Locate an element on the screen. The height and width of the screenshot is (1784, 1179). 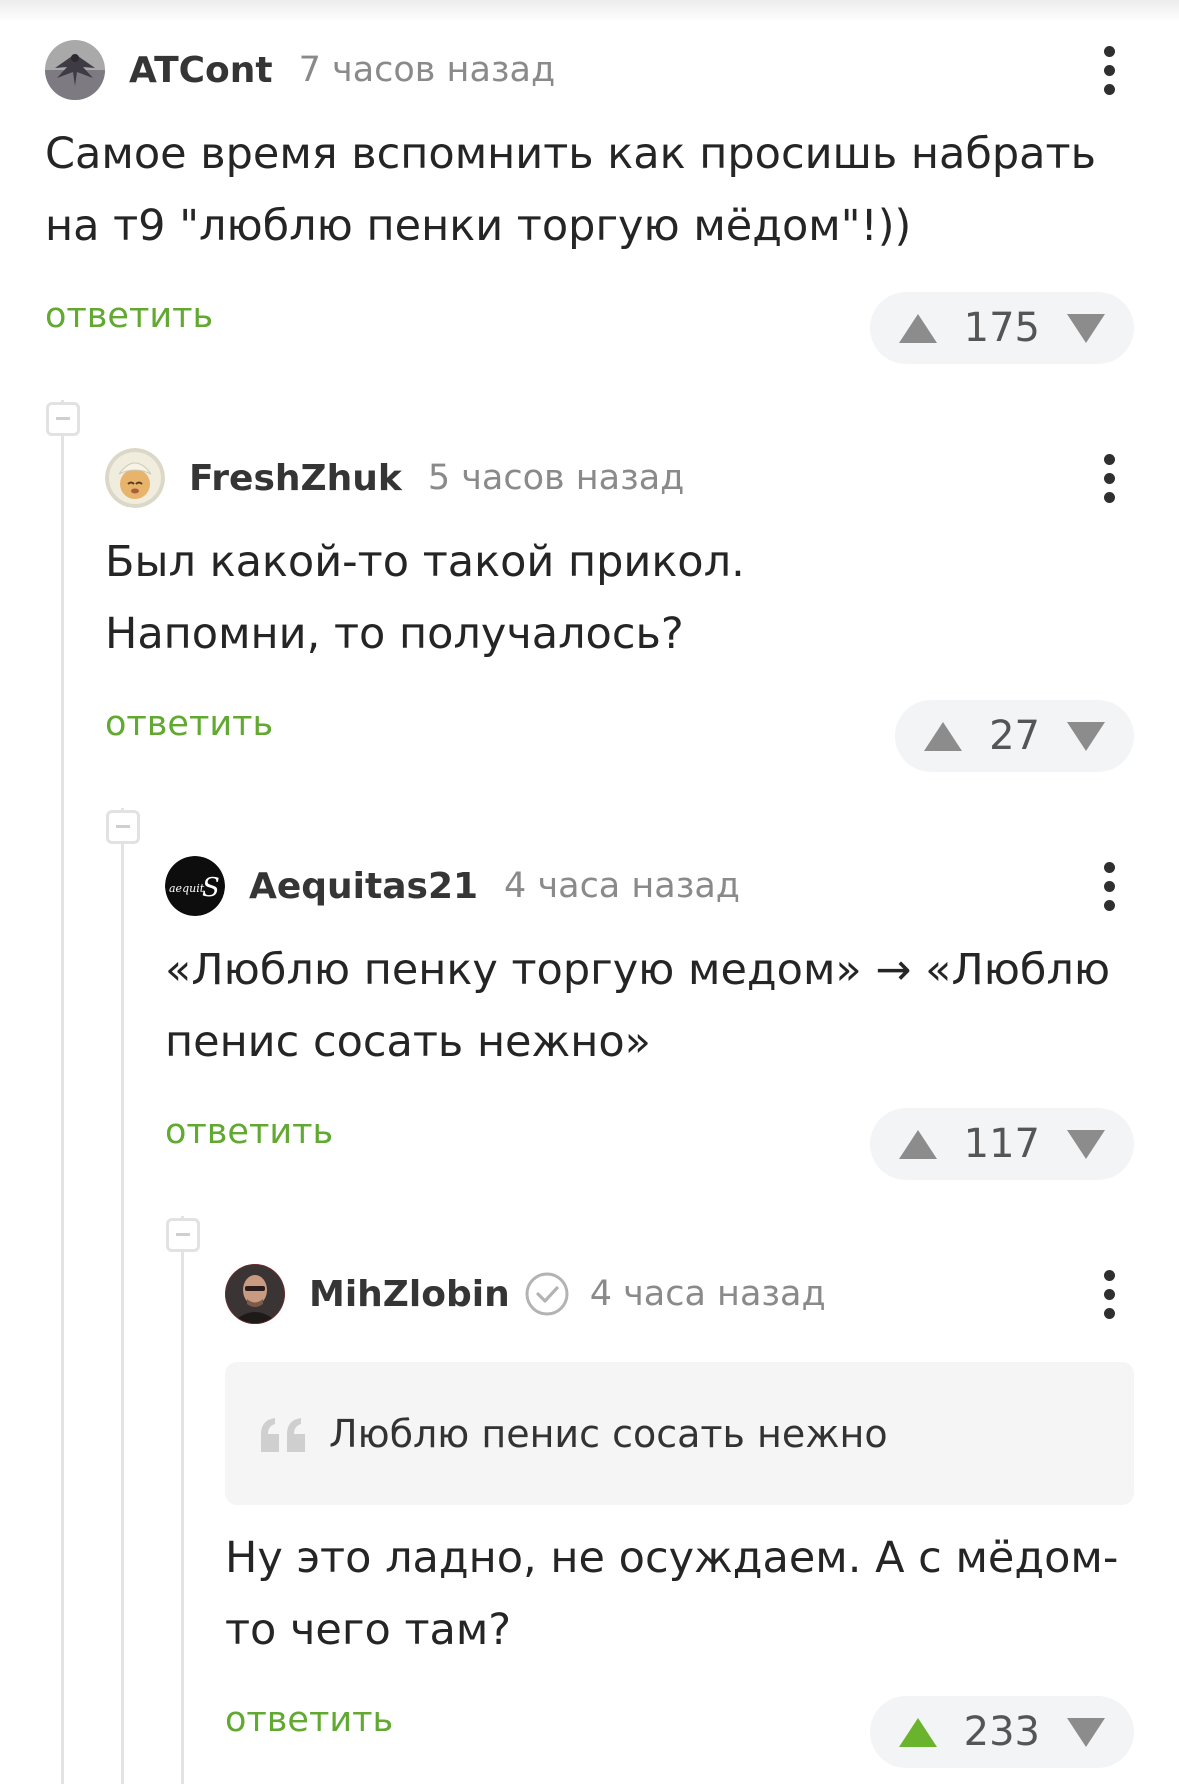
comment-header: ATCont 7 часов назад is located at coordinates (589, 70).